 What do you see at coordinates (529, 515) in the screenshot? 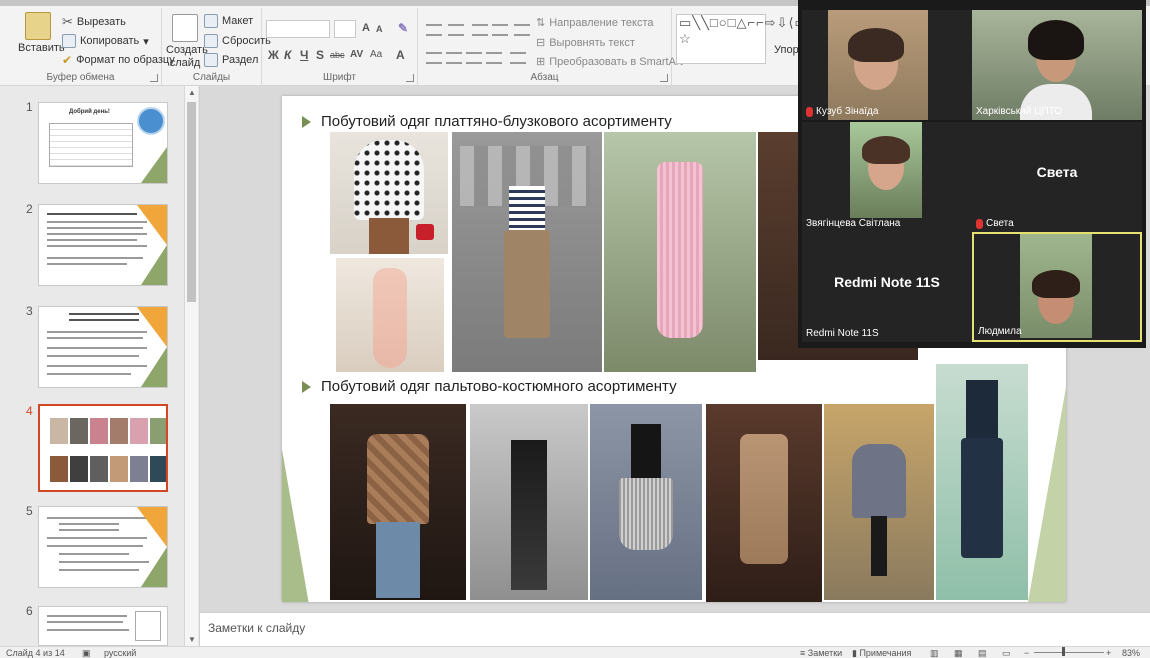
I see `figure` at bounding box center [529, 515].